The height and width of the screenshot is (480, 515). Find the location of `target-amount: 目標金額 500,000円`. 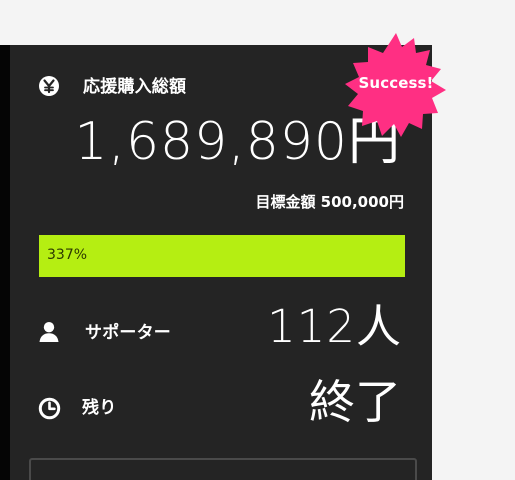

target-amount: 目標金額 500,000円 is located at coordinates (329, 202).